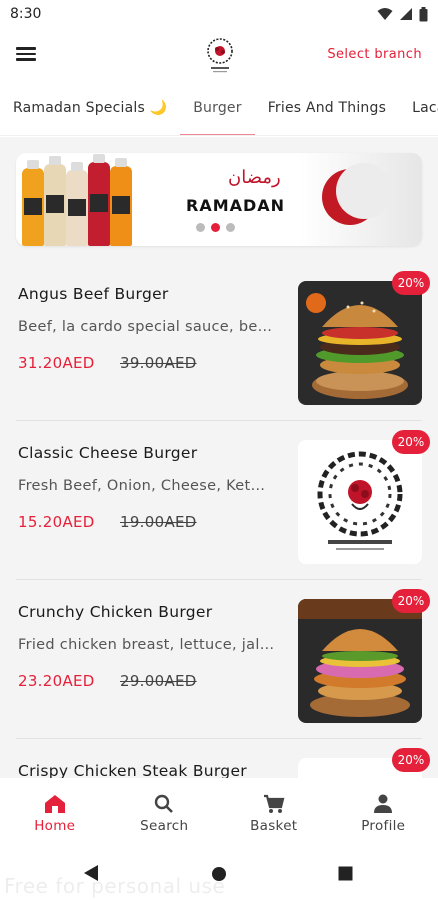 Image resolution: width=438 pixels, height=900 pixels. What do you see at coordinates (55, 814) in the screenshot?
I see `nav-home: Home` at bounding box center [55, 814].